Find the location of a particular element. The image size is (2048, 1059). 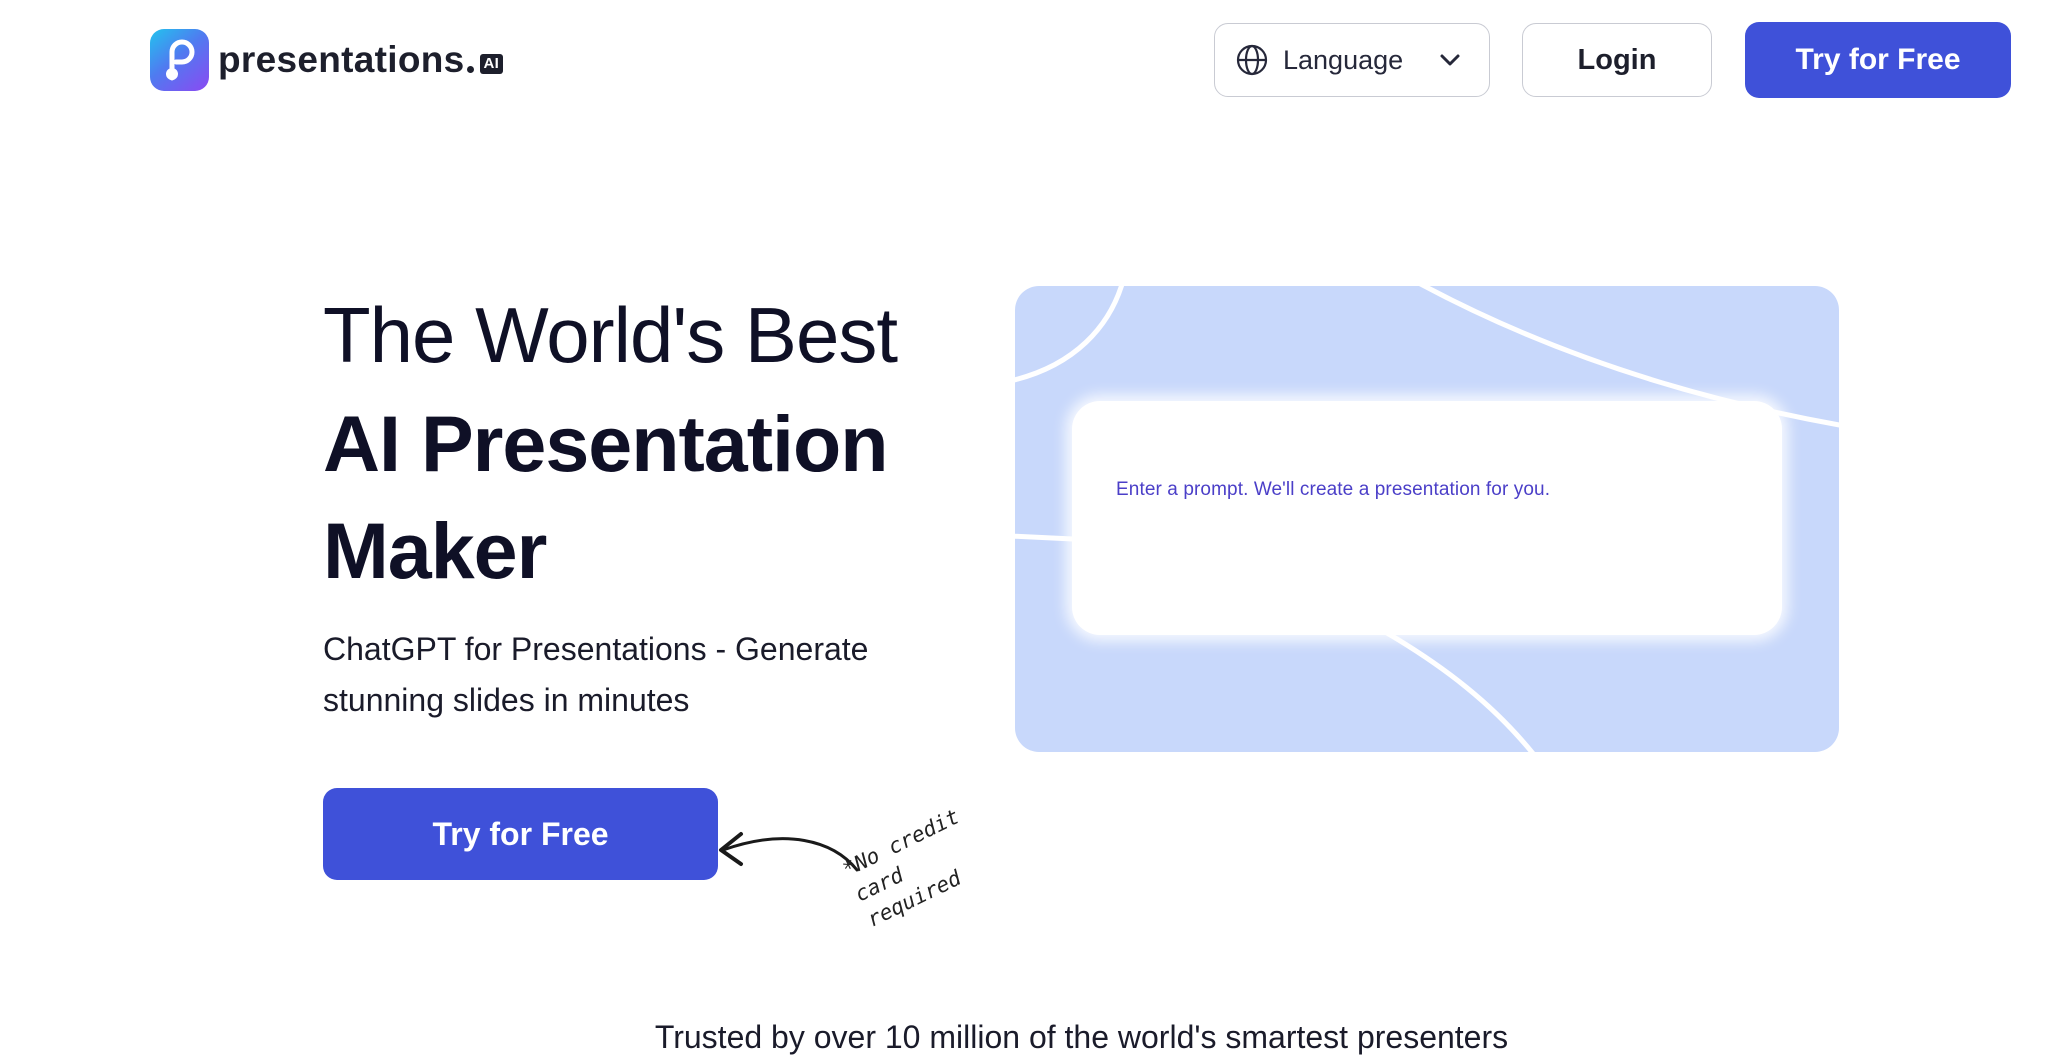

brand-suffix: AI is located at coordinates (491, 64).